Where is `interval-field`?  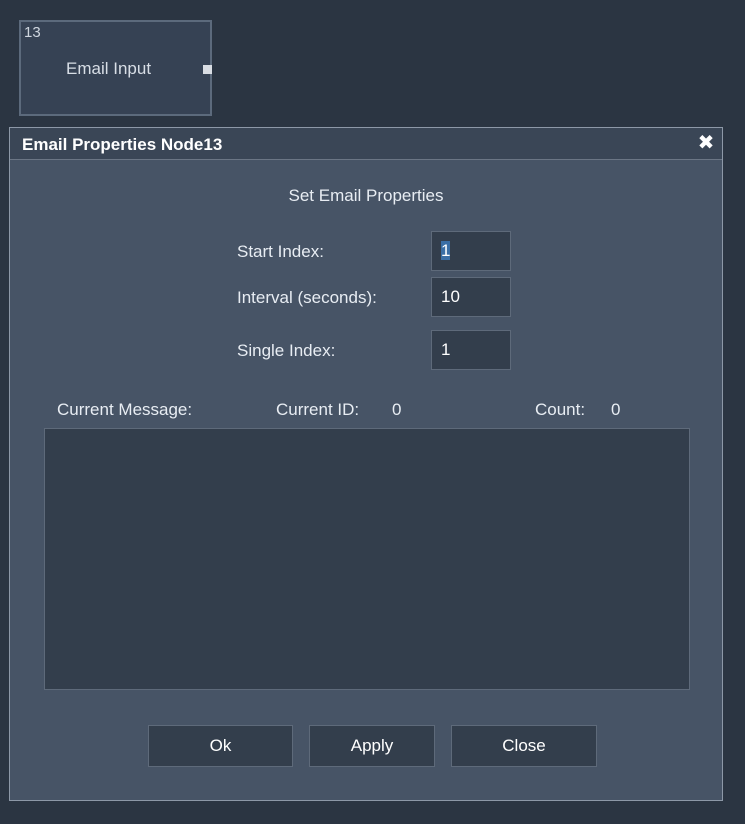 interval-field is located at coordinates (471, 297).